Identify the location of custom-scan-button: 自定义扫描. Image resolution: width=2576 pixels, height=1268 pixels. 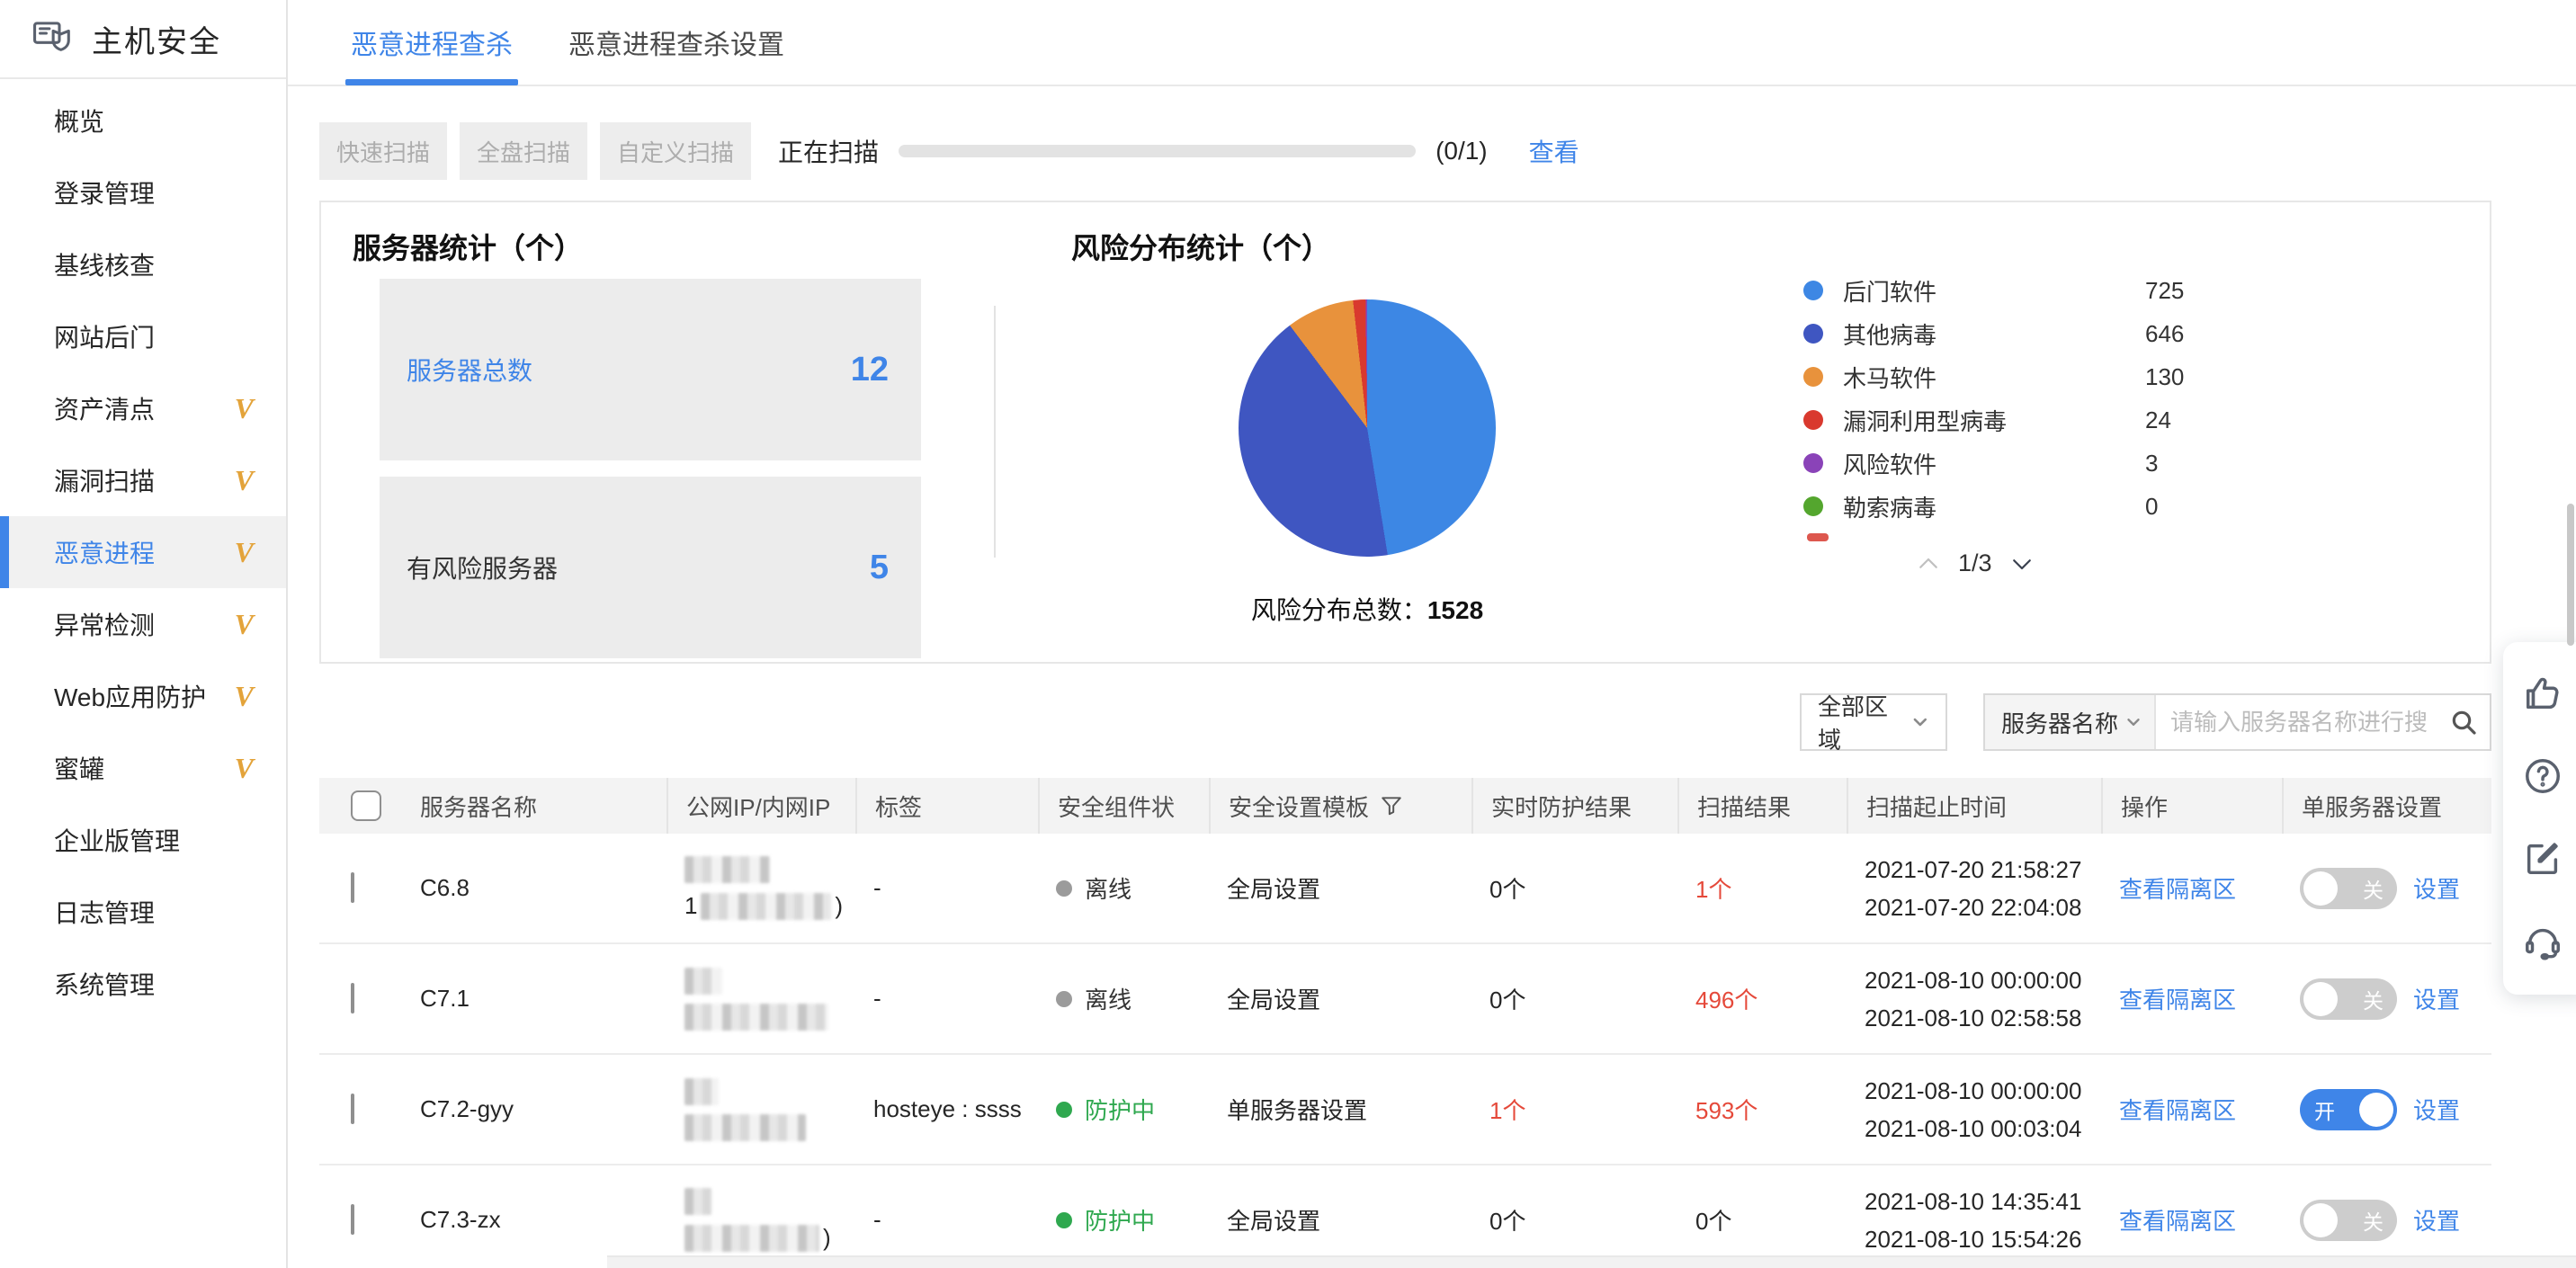
(676, 151).